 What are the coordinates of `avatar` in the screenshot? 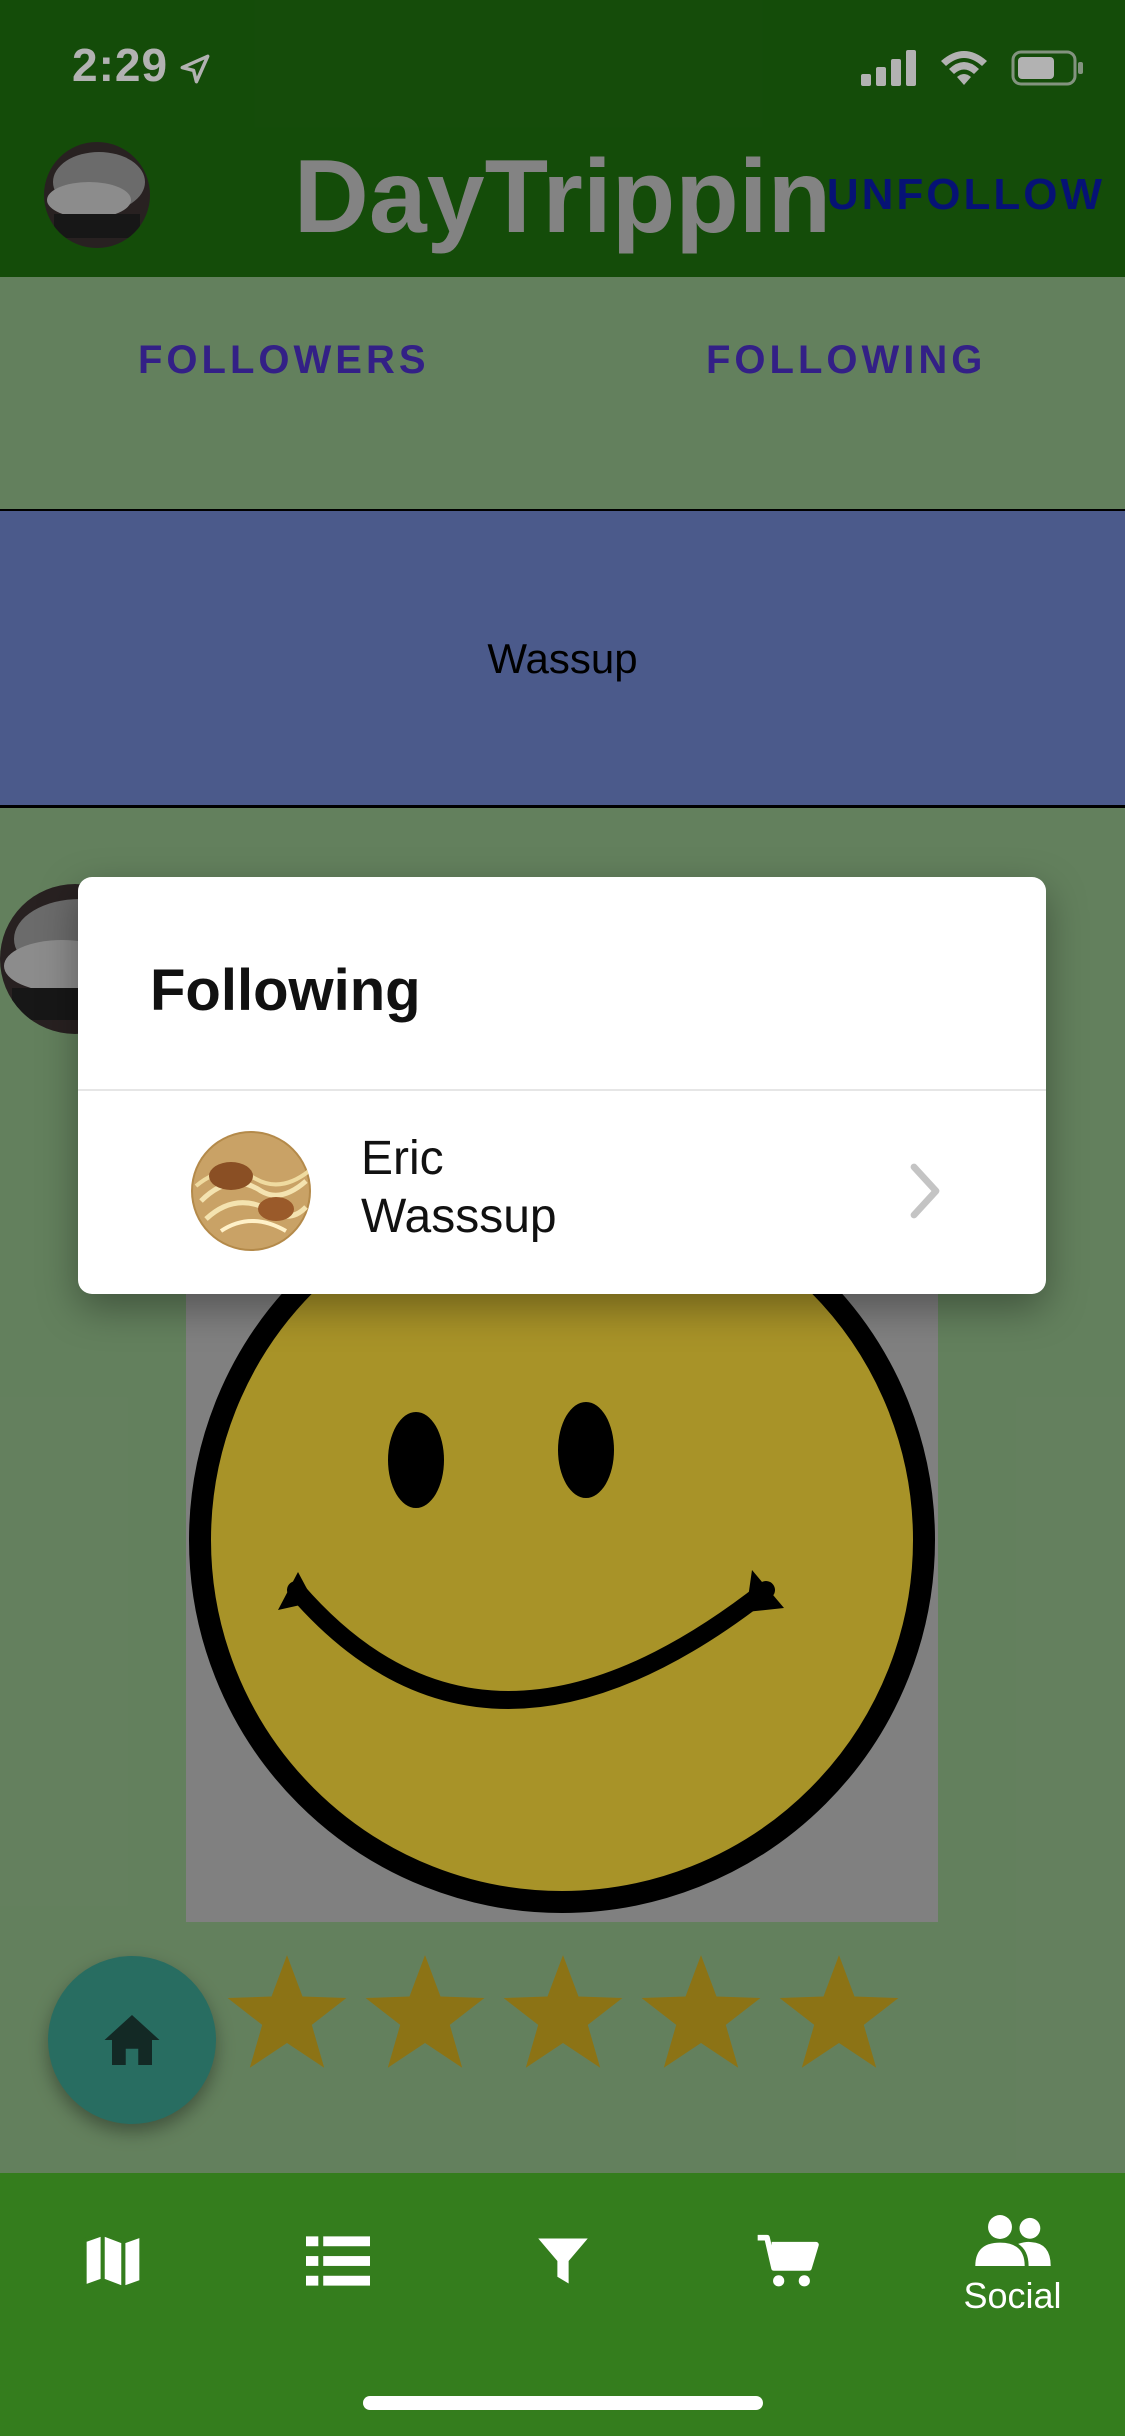 It's located at (251, 1191).